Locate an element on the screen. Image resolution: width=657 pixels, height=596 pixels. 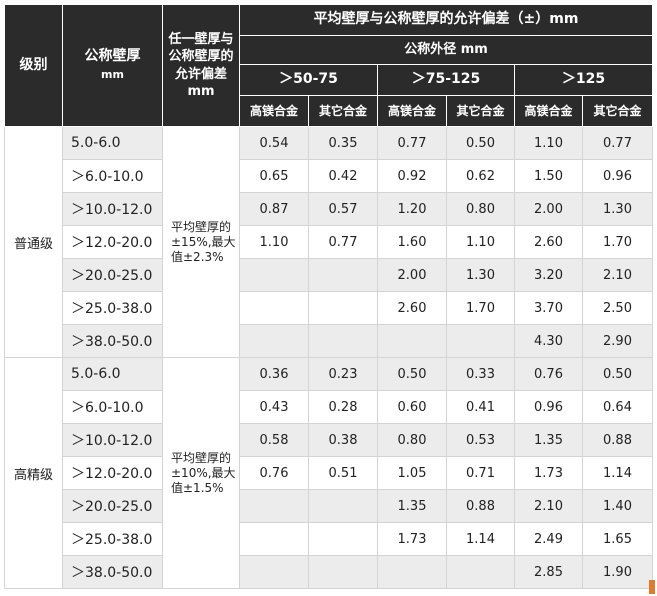
table-row: ＞38.0-50.0 4.30 2.90 is located at coordinates (329, 341).